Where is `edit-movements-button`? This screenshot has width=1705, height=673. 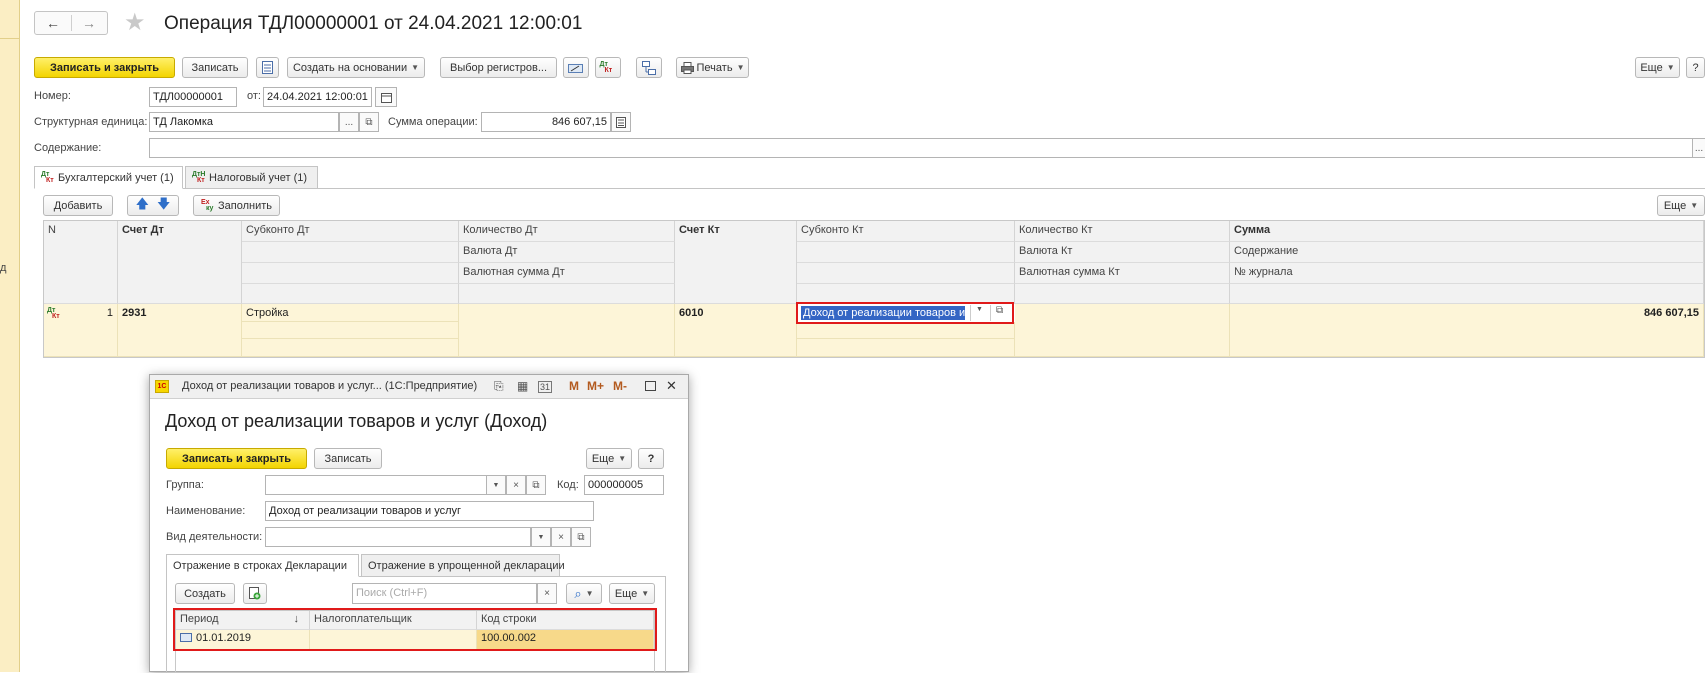 edit-movements-button is located at coordinates (576, 67).